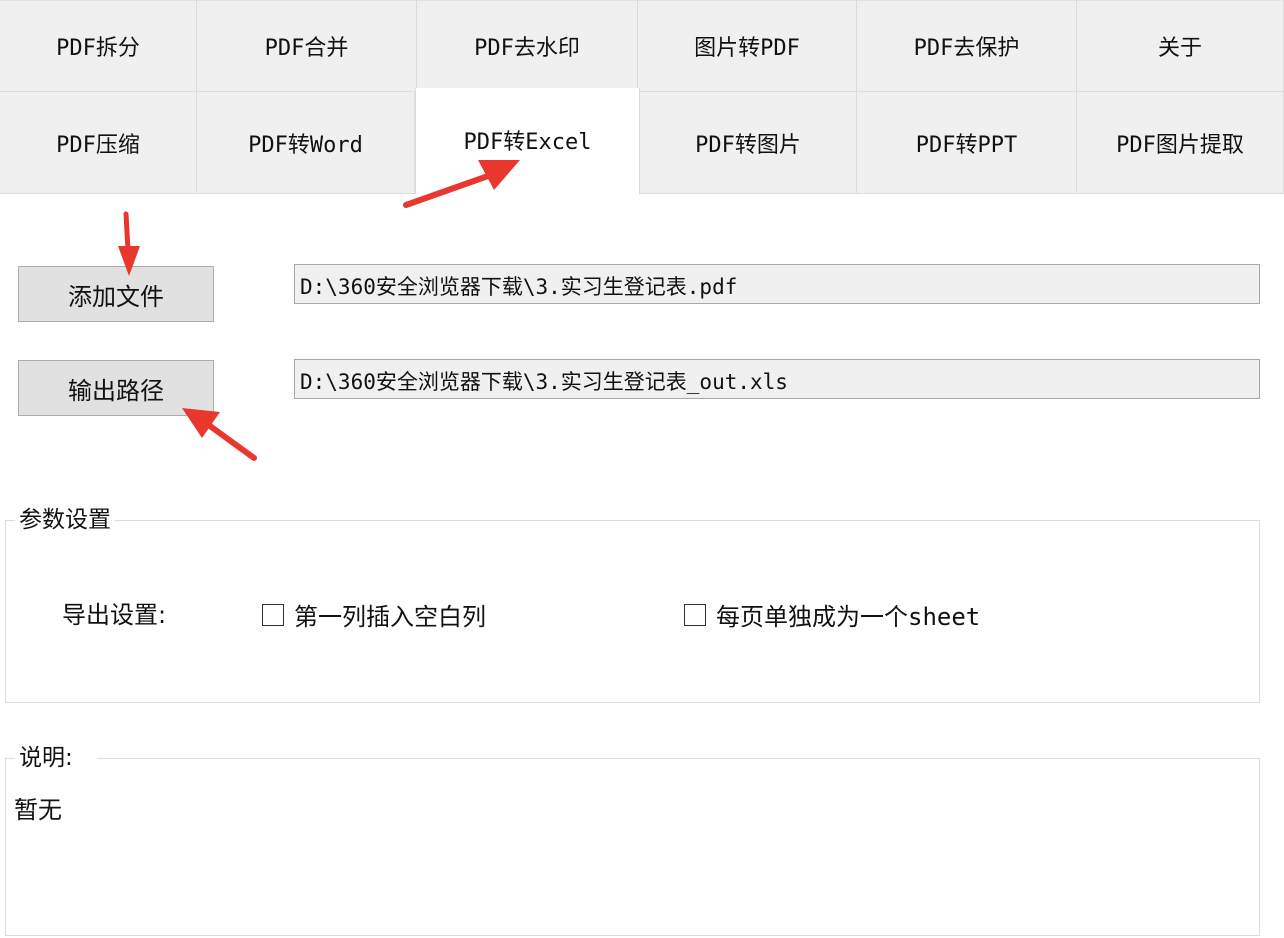 The width and height of the screenshot is (1284, 938). I want to click on tab-pdf-image-extract: PDF图片提取, so click(1180, 143).